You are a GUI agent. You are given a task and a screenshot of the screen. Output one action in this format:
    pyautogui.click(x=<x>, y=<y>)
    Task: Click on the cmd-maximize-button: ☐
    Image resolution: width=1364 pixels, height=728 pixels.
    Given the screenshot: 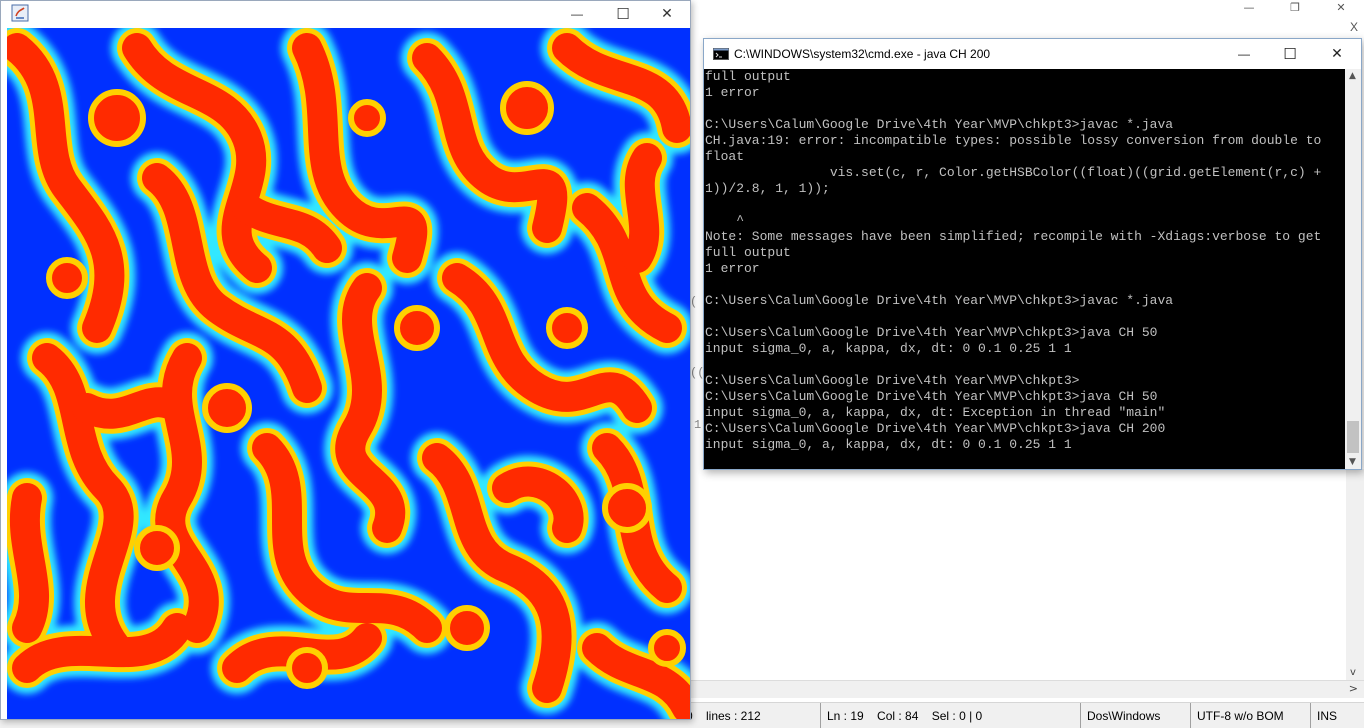 What is the action you would take?
    pyautogui.click(x=1290, y=54)
    